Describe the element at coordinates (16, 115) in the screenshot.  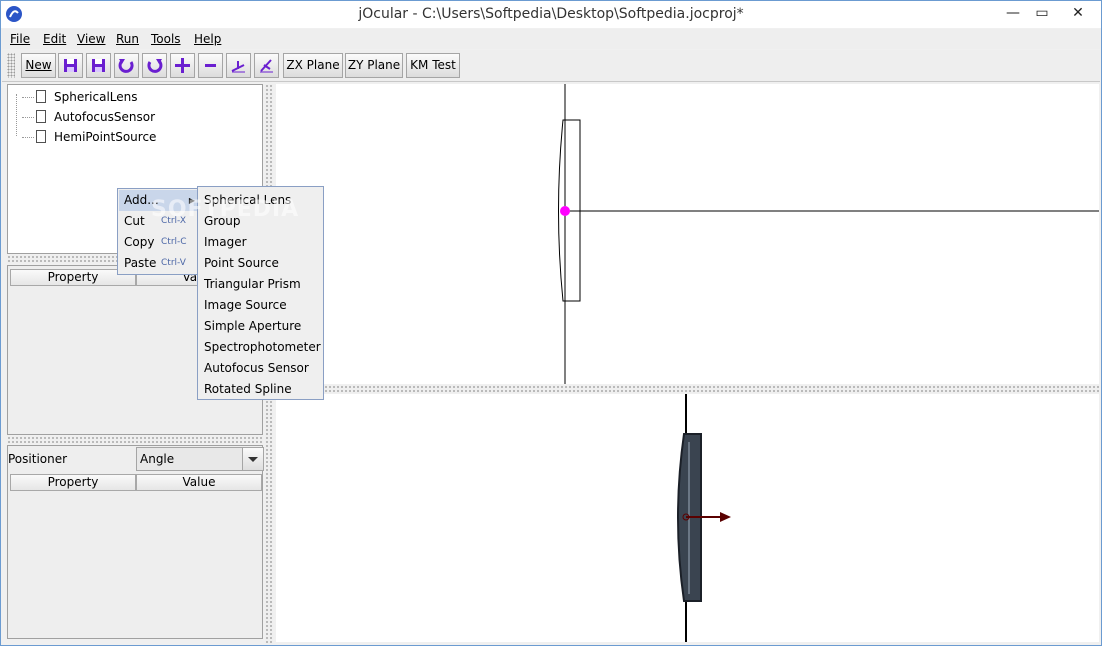
I see `tree-line` at that location.